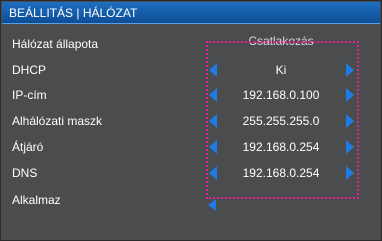  I want to click on ip-address-label: IP-cím, so click(29, 95).